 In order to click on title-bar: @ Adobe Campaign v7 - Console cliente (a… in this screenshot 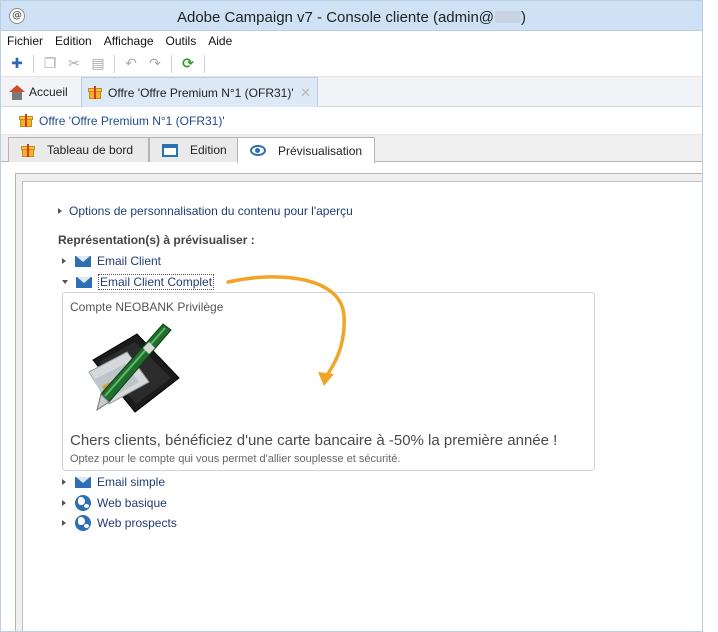, I will do `click(351, 16)`.